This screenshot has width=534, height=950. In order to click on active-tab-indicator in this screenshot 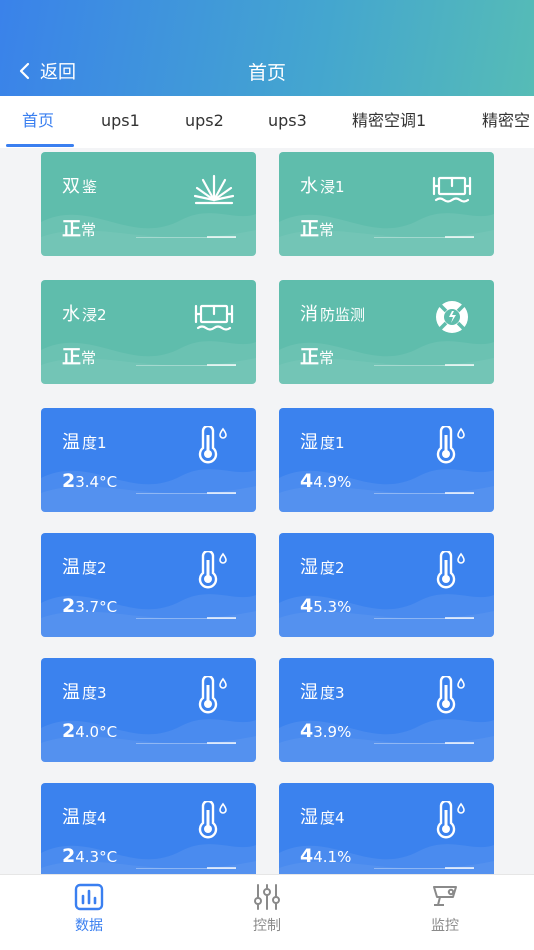, I will do `click(40, 145)`.